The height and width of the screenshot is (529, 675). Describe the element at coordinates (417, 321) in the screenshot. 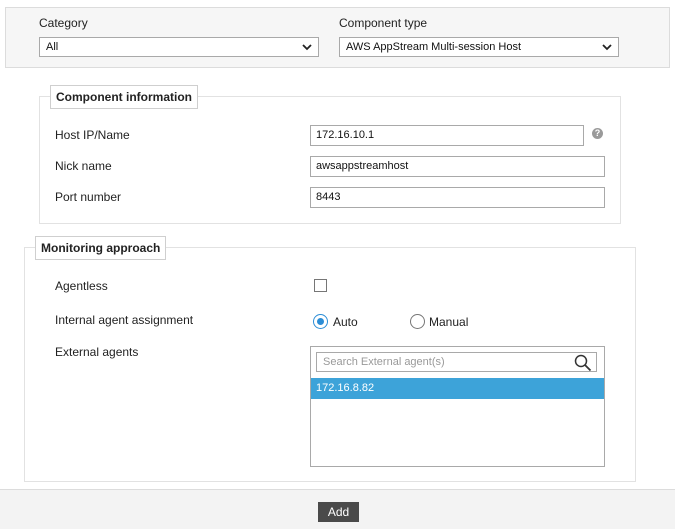

I see `manual-radio` at that location.